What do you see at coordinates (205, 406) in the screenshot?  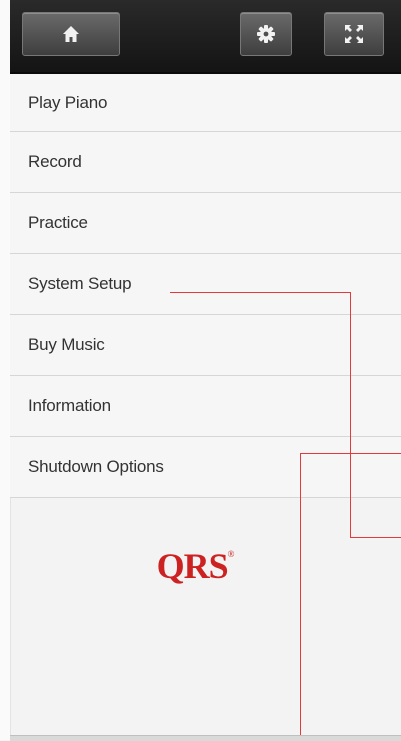 I see `menu-item-information: Information` at bounding box center [205, 406].